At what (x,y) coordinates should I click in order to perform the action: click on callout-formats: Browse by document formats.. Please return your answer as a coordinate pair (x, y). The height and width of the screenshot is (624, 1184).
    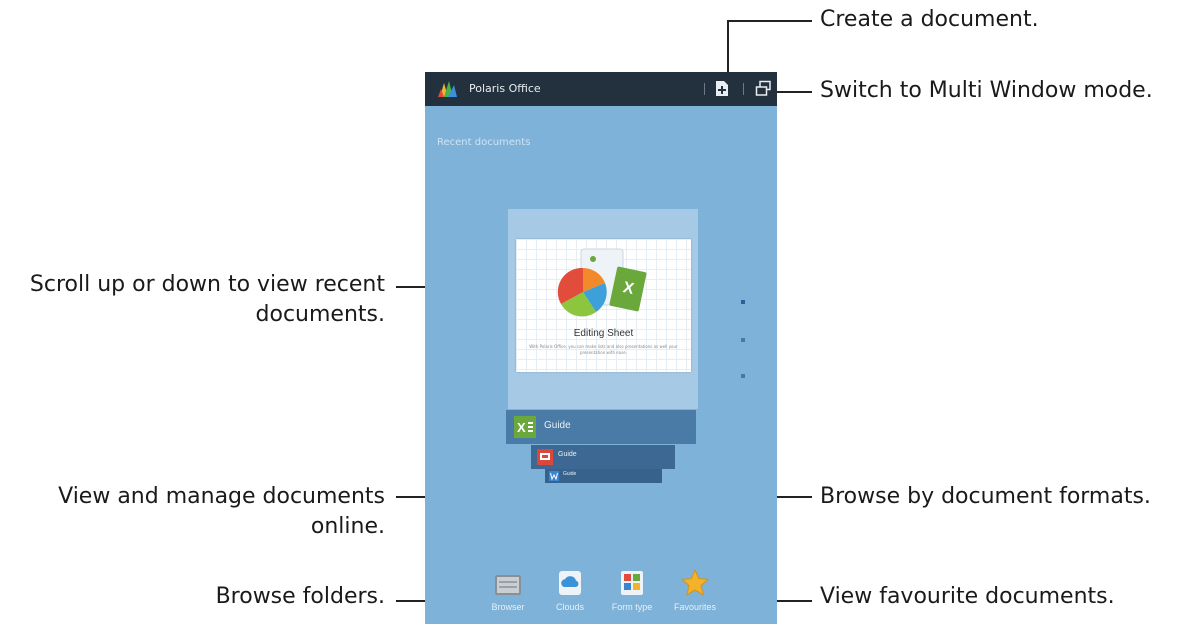
    Looking at the image, I should click on (985, 496).